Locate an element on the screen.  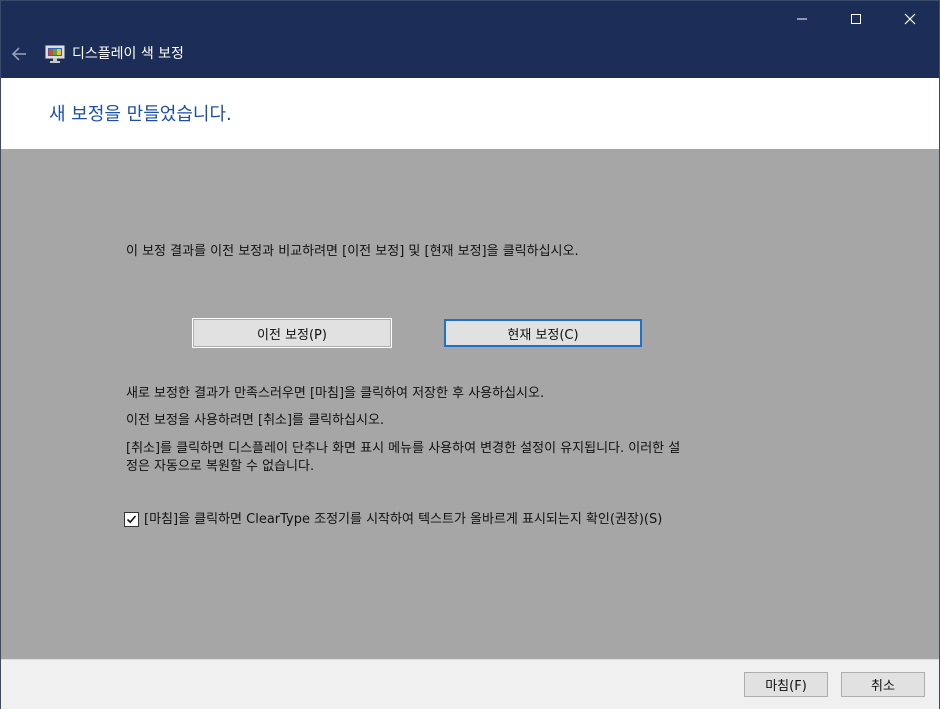
maximize-icon is located at coordinates (856, 19).